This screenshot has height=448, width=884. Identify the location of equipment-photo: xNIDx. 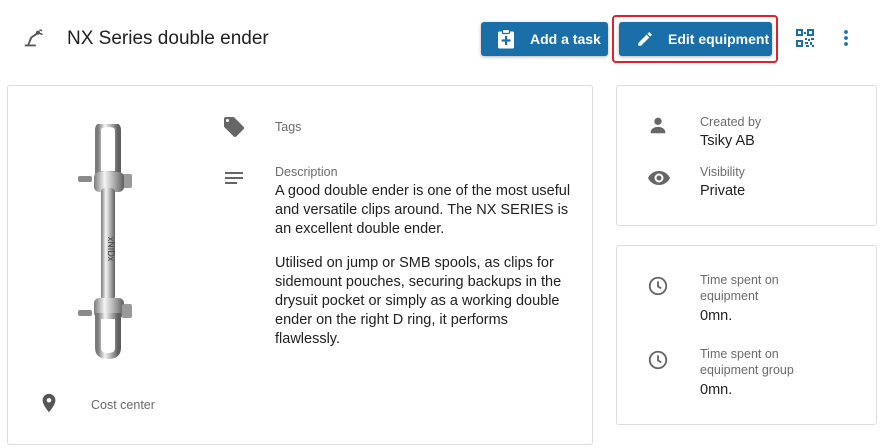
(105, 241).